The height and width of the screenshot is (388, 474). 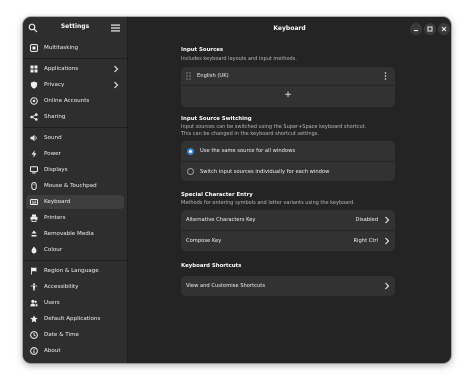 I want to click on sidebar-item-region-language: Region & Language, so click(x=75, y=271).